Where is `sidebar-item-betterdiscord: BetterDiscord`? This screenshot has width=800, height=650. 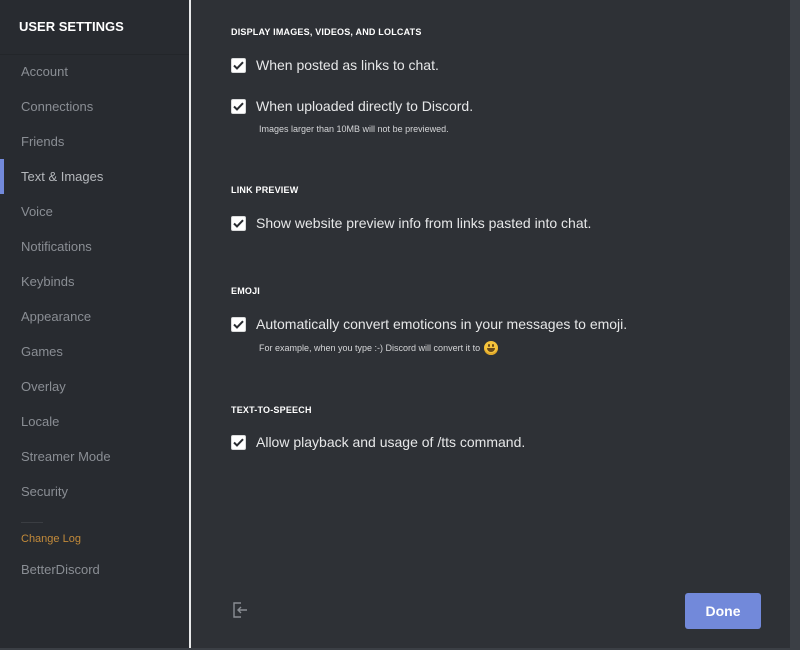
sidebar-item-betterdiscord: BetterDiscord is located at coordinates (94, 571).